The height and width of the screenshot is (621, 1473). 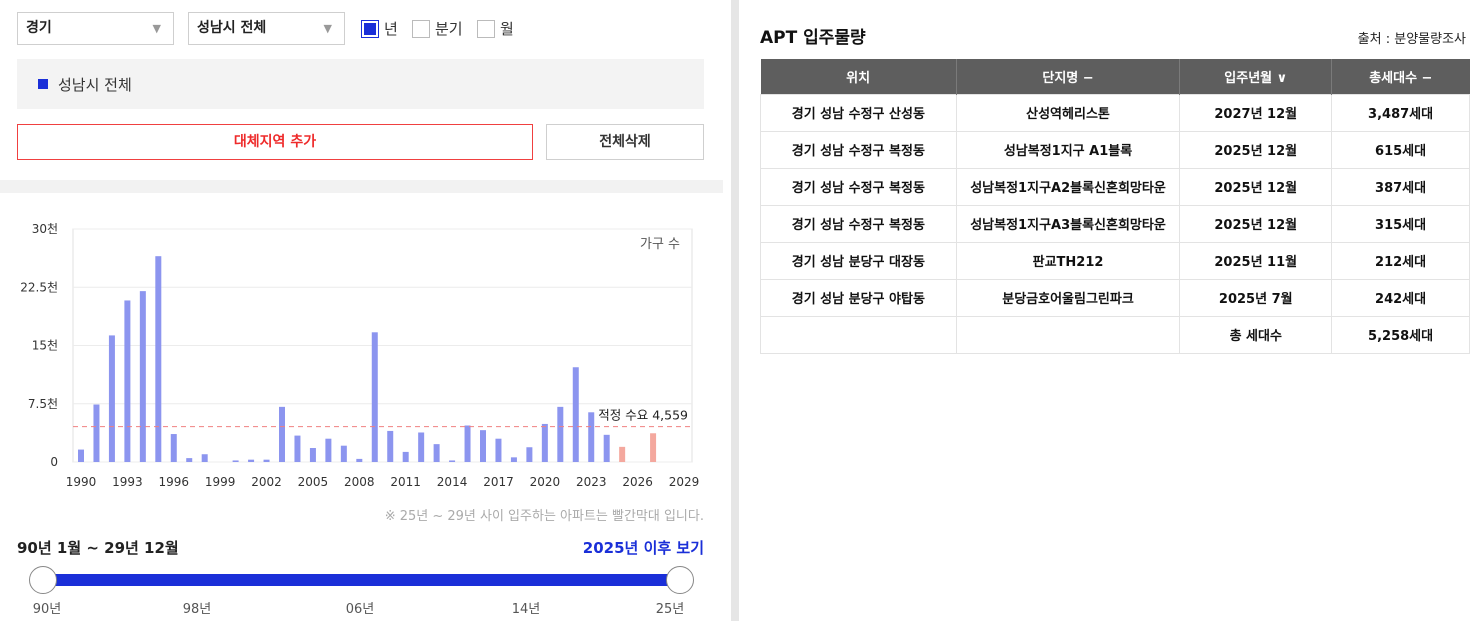 What do you see at coordinates (684, 482) in the screenshot?
I see `x-tick-label: 2029` at bounding box center [684, 482].